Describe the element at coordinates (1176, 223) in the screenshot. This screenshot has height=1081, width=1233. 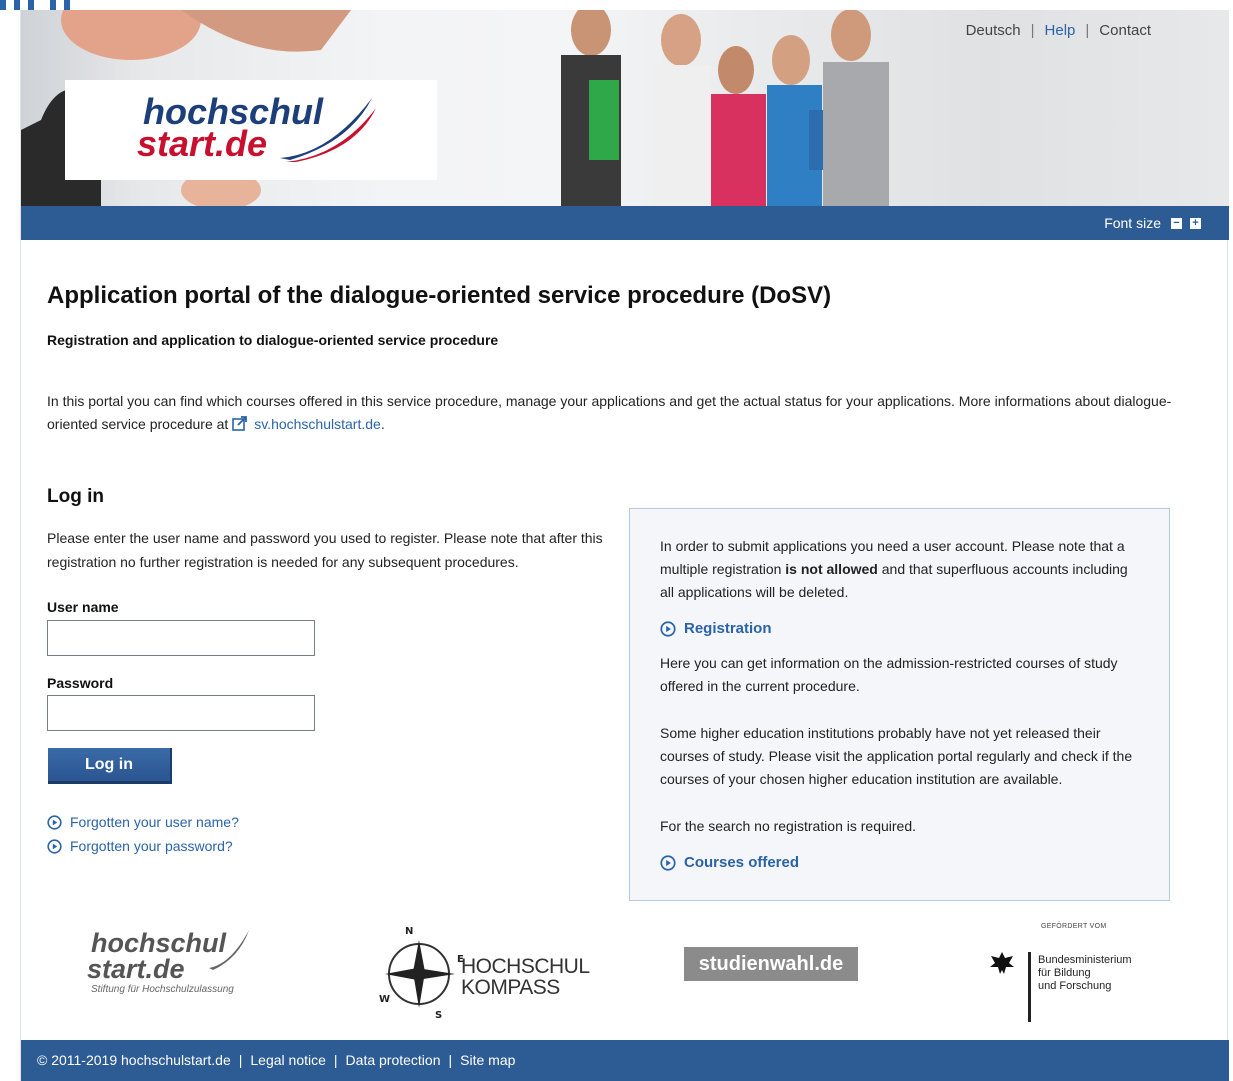
I see `font-decrease-button: −` at that location.